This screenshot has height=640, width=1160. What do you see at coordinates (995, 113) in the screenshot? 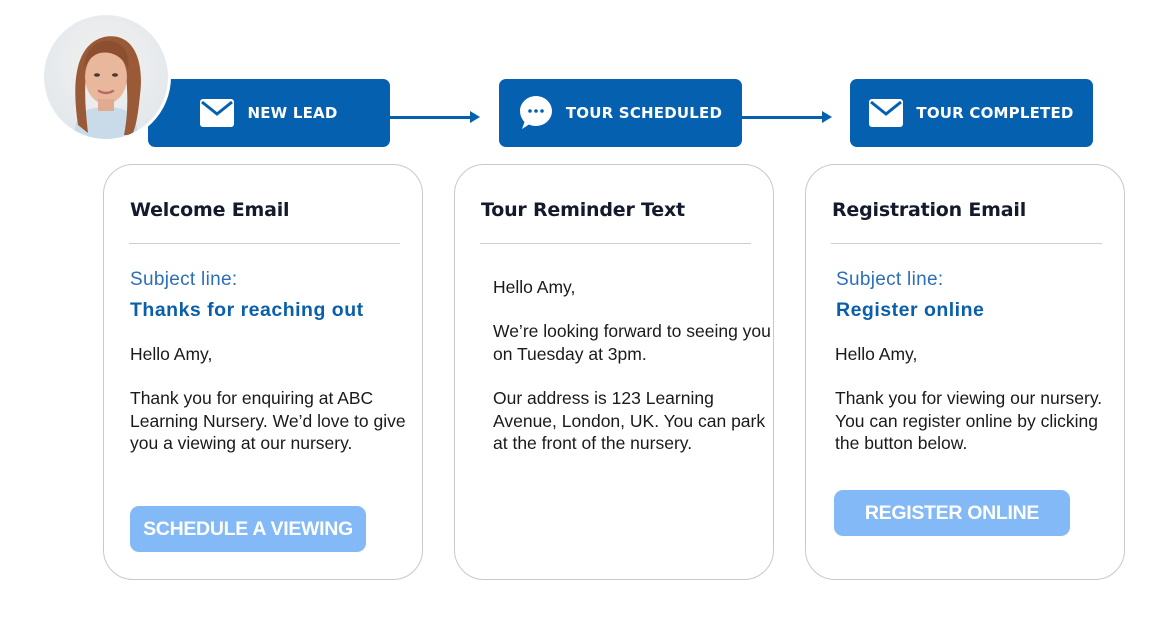
I see `stage-label: TOUR COMPLETED` at bounding box center [995, 113].